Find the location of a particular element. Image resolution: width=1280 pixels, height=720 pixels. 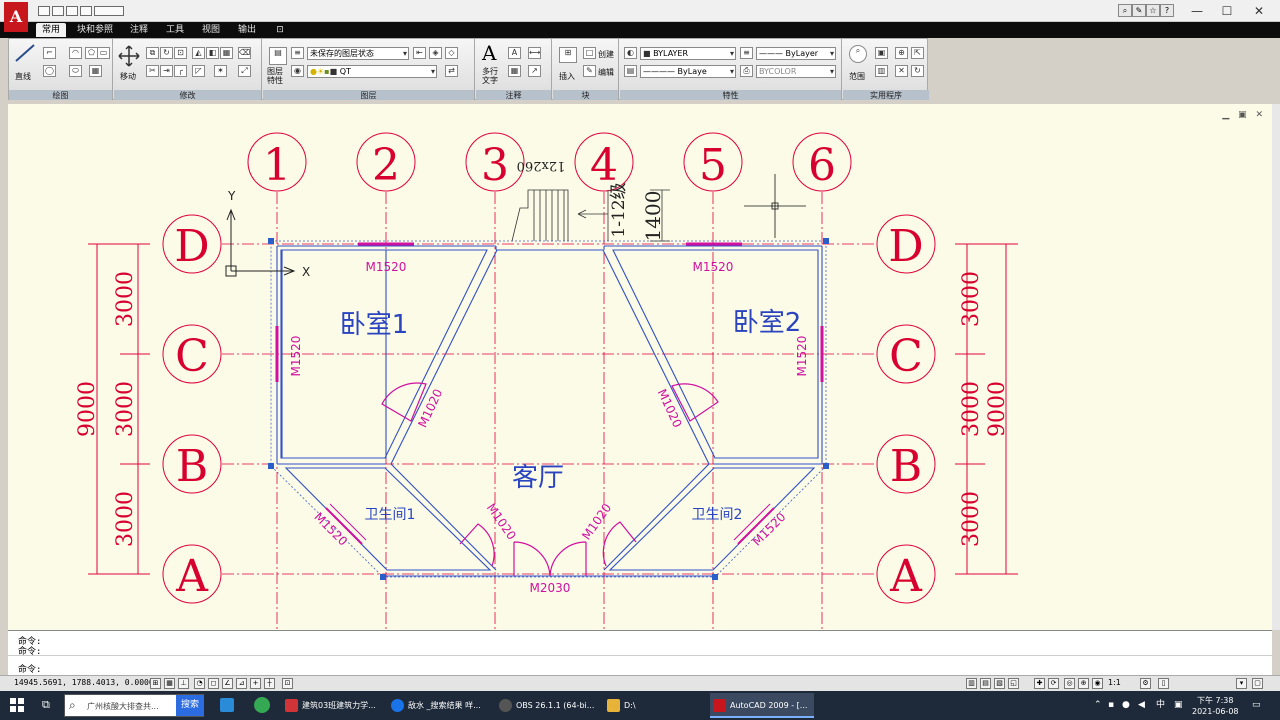

maximize-button: ☐ is located at coordinates (1227, 11).